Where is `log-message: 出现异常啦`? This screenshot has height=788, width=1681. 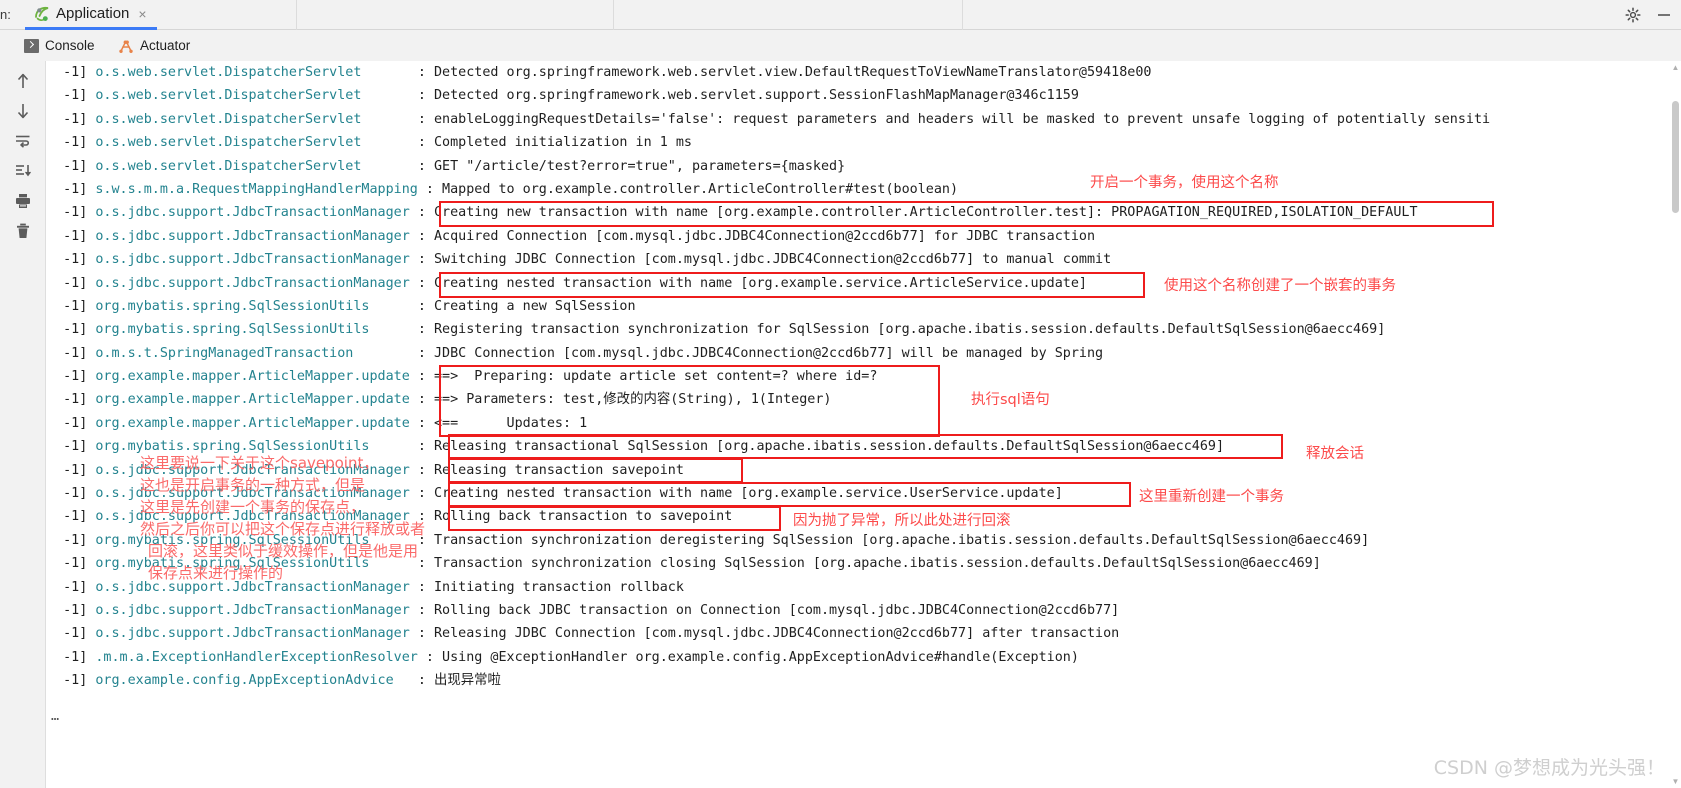
log-message: 出现异常啦 is located at coordinates (467, 681).